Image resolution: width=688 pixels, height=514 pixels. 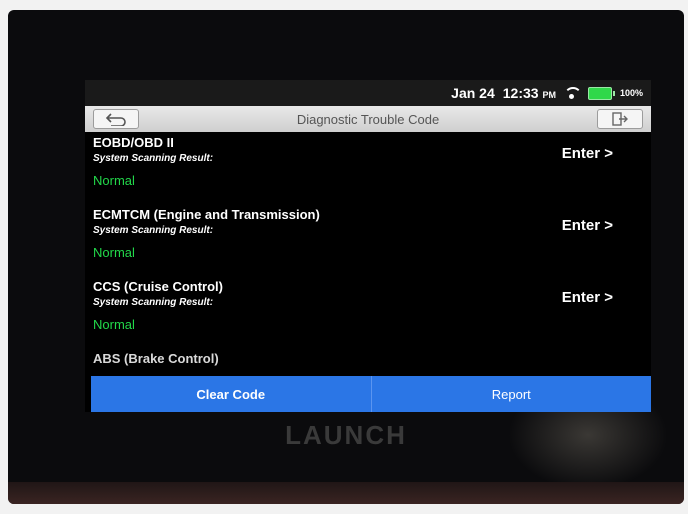 What do you see at coordinates (601, 93) in the screenshot?
I see `battery-icon` at bounding box center [601, 93].